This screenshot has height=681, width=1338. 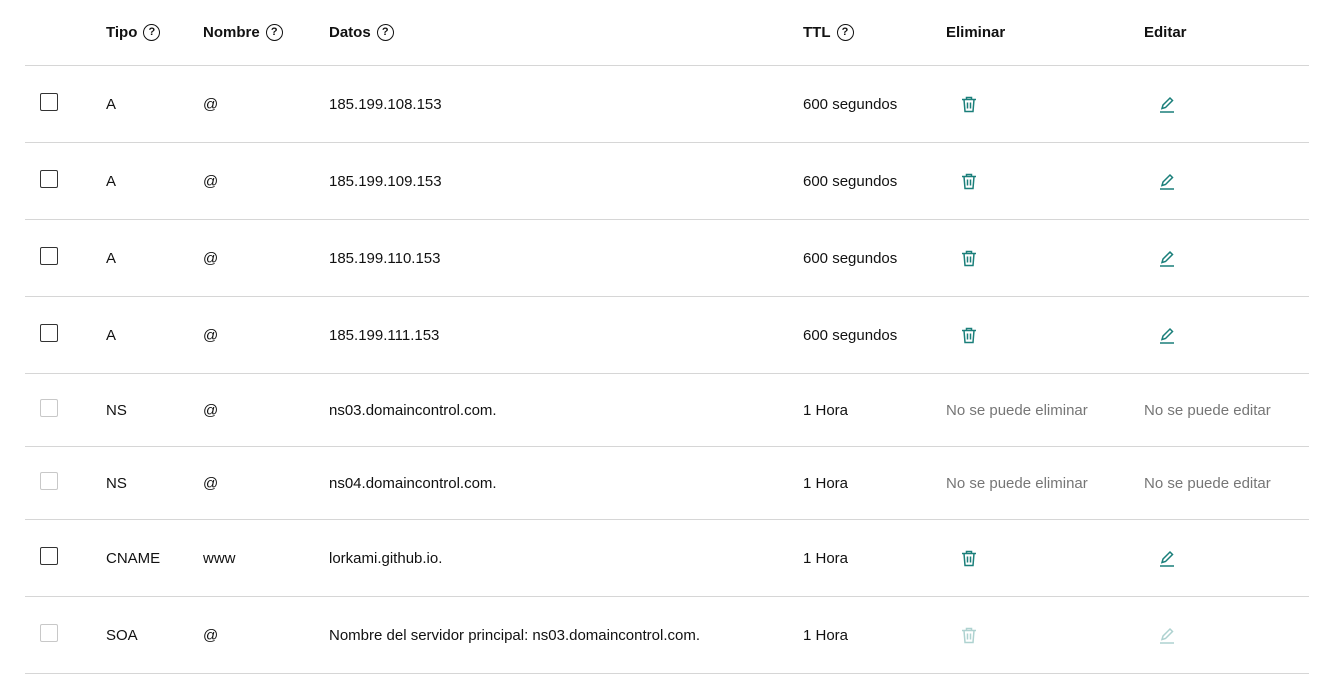 What do you see at coordinates (667, 558) in the screenshot?
I see `table-row: CNAME www lorkami.github.io. 1 Hora` at bounding box center [667, 558].